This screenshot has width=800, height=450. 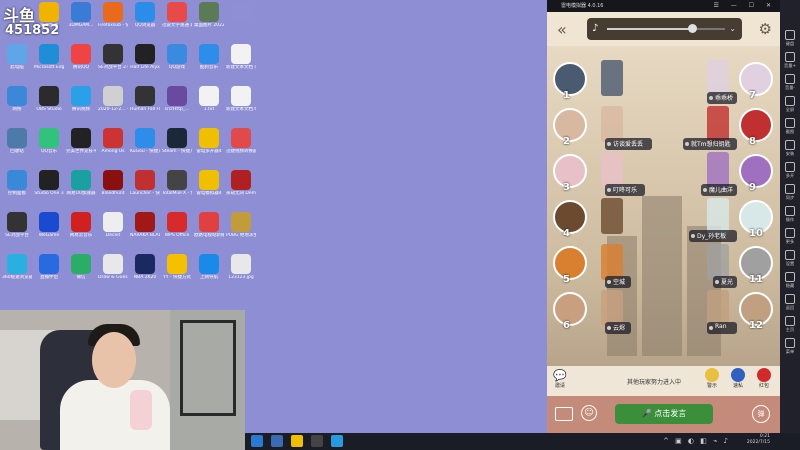 What do you see at coordinates (177, 225) in the screenshot?
I see `desktop-icon: WPS Office` at bounding box center [177, 225].